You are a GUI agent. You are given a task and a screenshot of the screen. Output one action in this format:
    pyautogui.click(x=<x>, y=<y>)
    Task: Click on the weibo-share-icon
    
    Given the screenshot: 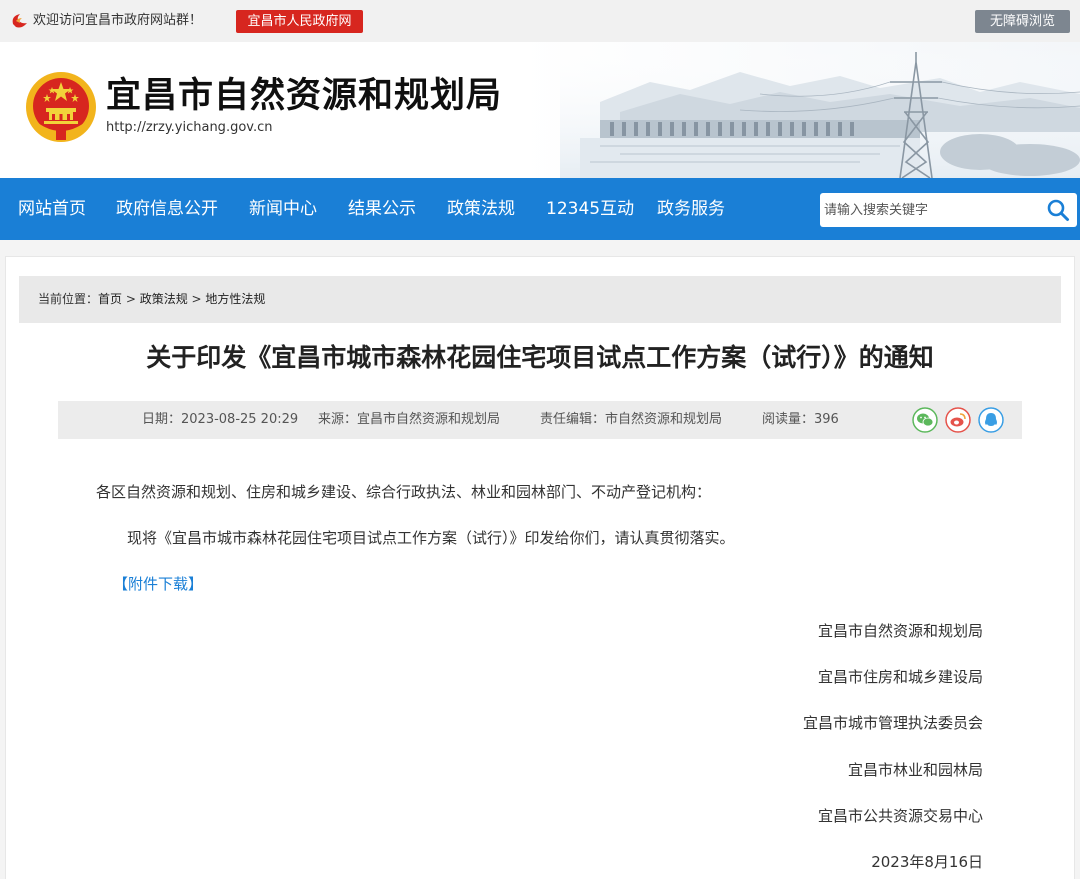 What is the action you would take?
    pyautogui.click(x=958, y=420)
    